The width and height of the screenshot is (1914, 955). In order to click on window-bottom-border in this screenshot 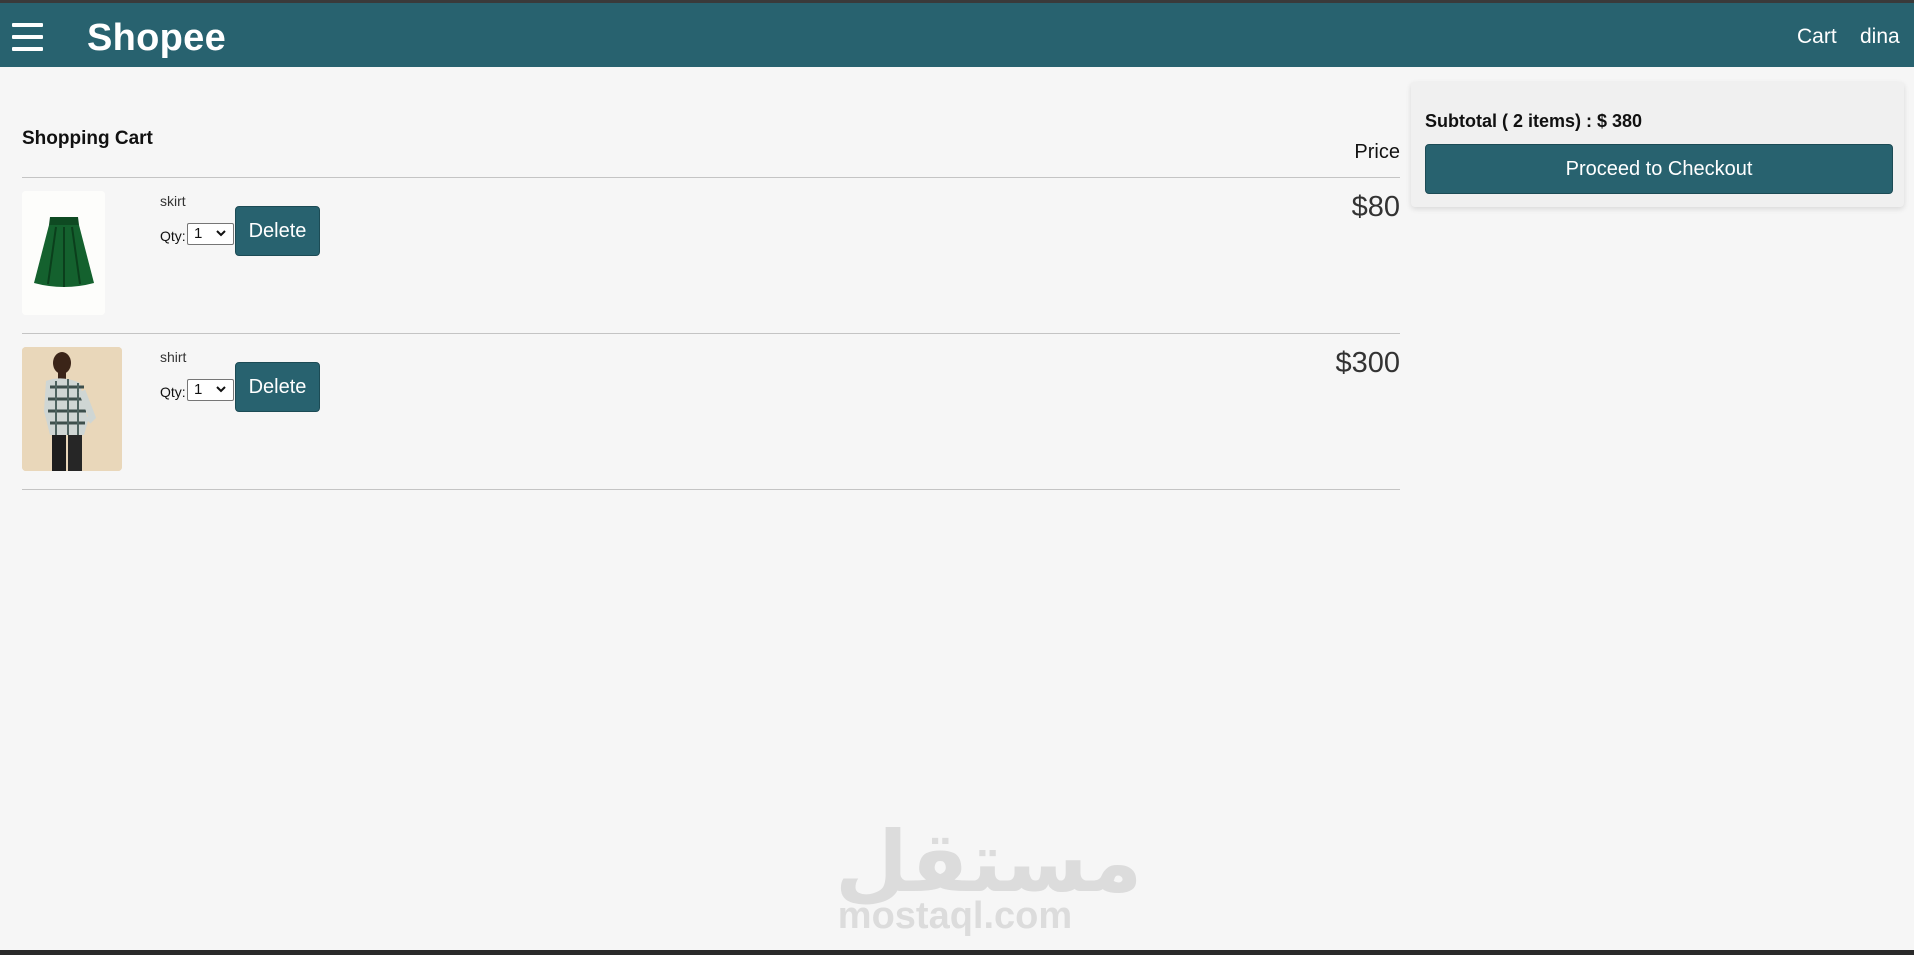, I will do `click(957, 952)`.